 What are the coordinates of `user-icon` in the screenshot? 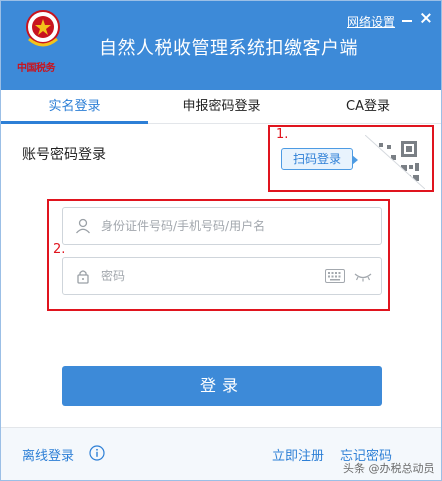 It's located at (83, 226).